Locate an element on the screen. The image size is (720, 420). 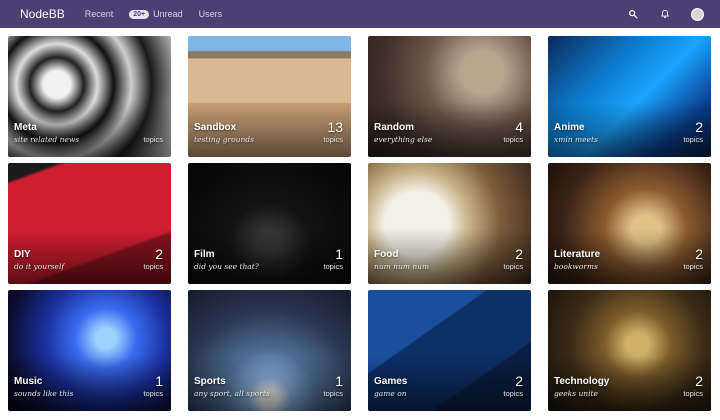
nav-unread: 20+ Unread is located at coordinates (156, 14).